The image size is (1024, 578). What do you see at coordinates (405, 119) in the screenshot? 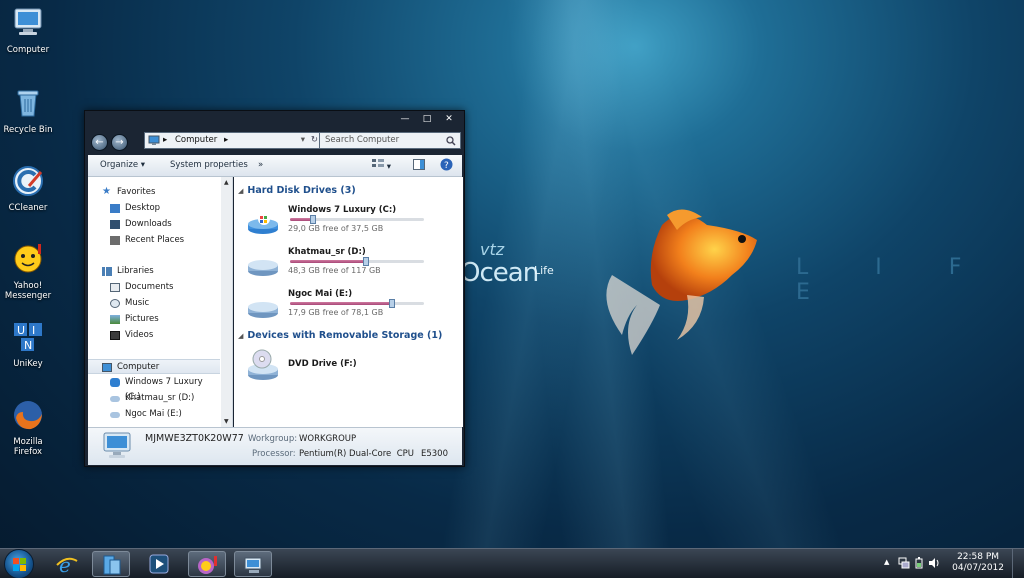
I see `minimize-button: —` at bounding box center [405, 119].